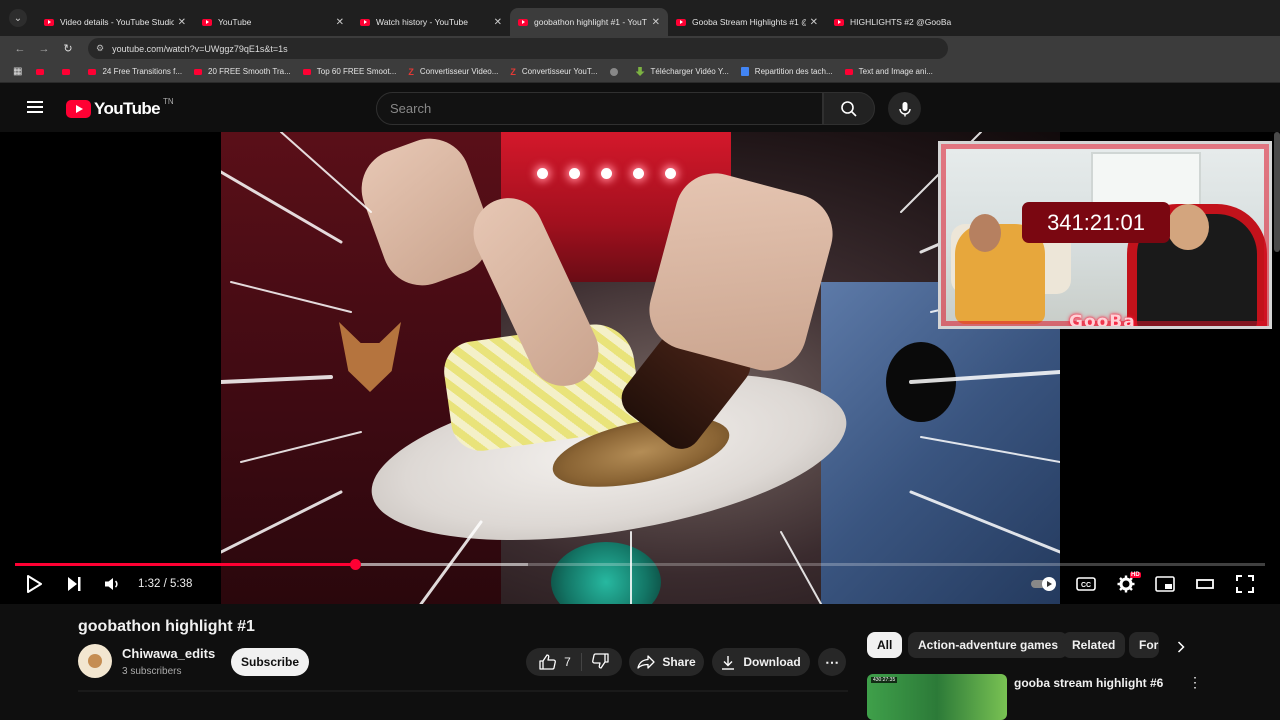 The width and height of the screenshot is (1280, 720). Describe the element at coordinates (589, 22) in the screenshot. I see `browser-tab-active: goobathon highlight #1 - YouT ✕` at that location.